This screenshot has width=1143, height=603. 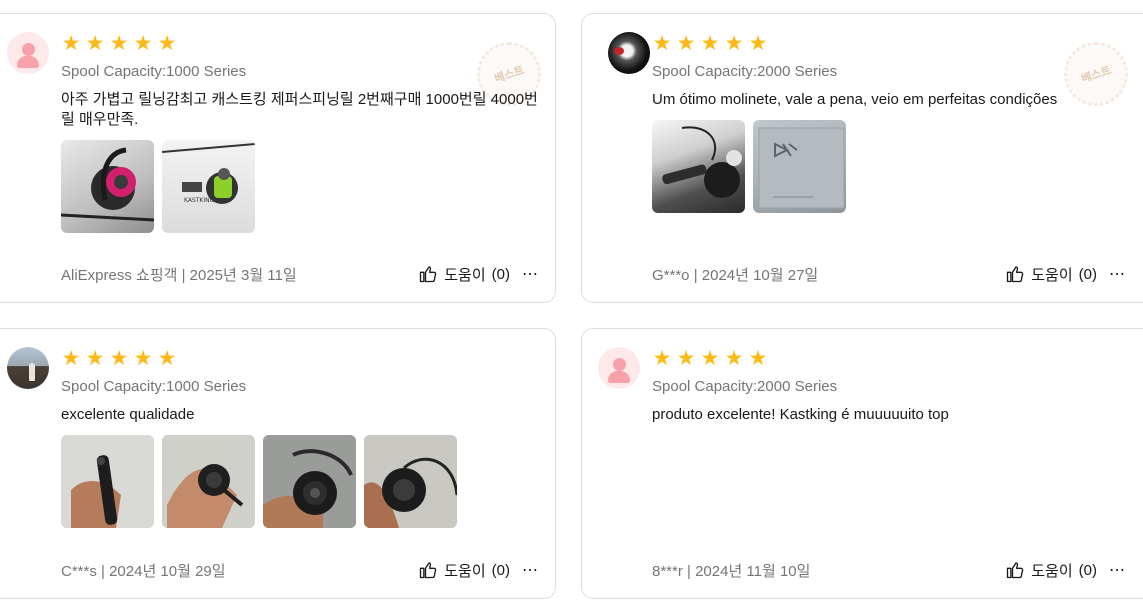 What do you see at coordinates (731, 571) in the screenshot?
I see `reviewer-date: 8***r | 2024년 11월 10일` at bounding box center [731, 571].